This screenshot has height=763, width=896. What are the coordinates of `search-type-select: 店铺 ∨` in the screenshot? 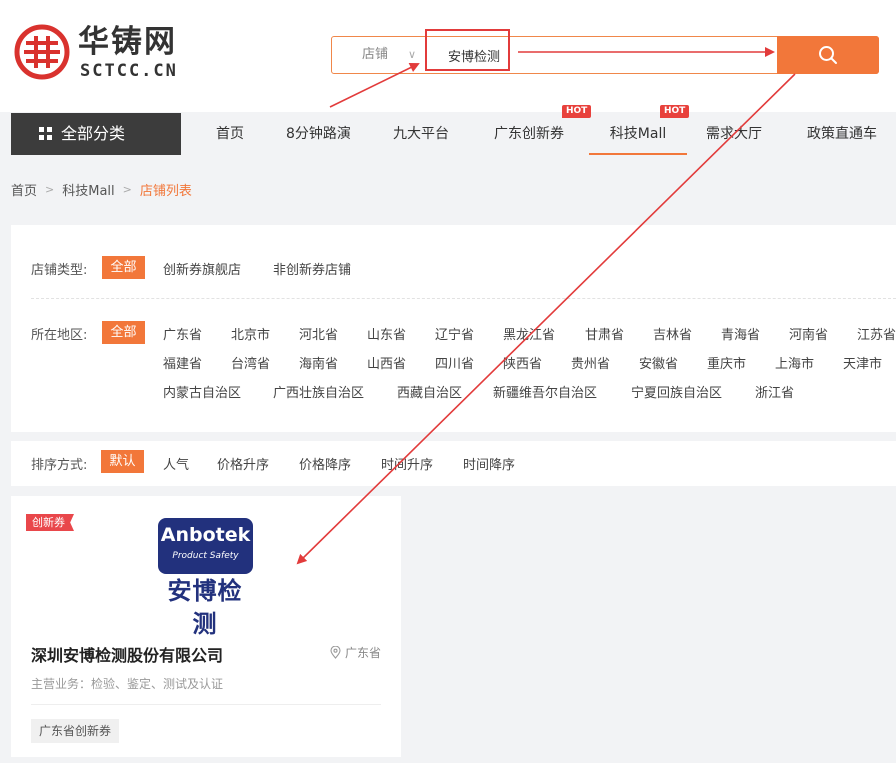 It's located at (380, 55).